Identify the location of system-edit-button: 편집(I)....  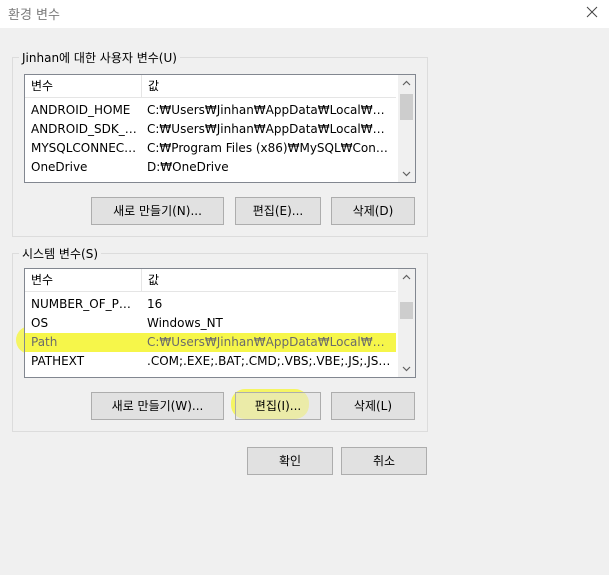
(278, 406).